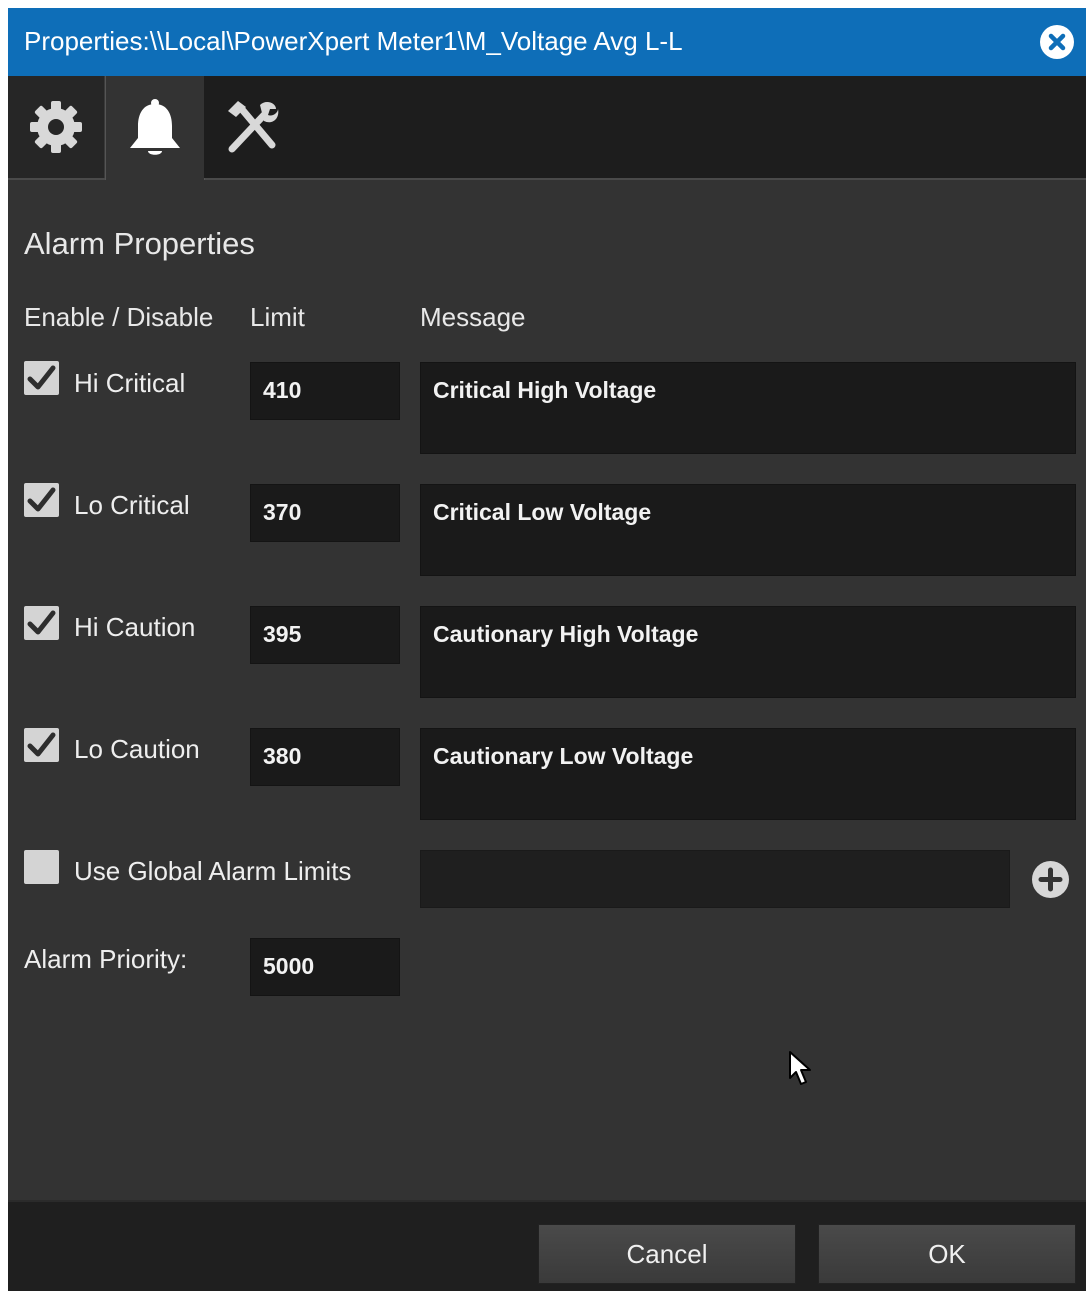 The image size is (1086, 1291). I want to click on lo-caution-checkbox, so click(41, 745).